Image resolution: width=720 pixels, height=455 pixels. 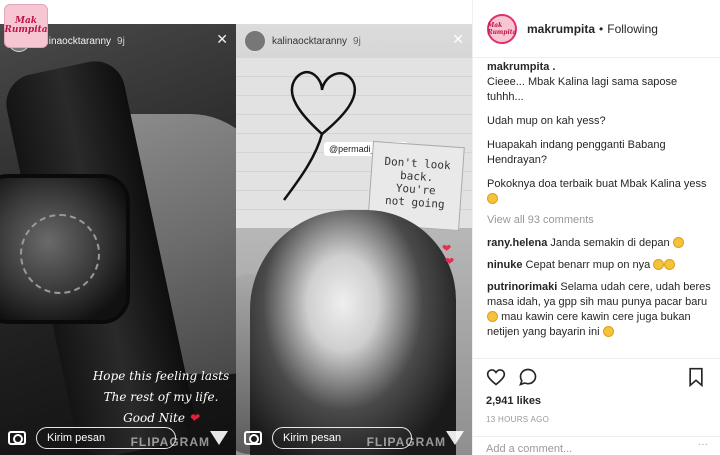 I want to click on add-comment-input: Add a comment... ···, so click(x=596, y=445).